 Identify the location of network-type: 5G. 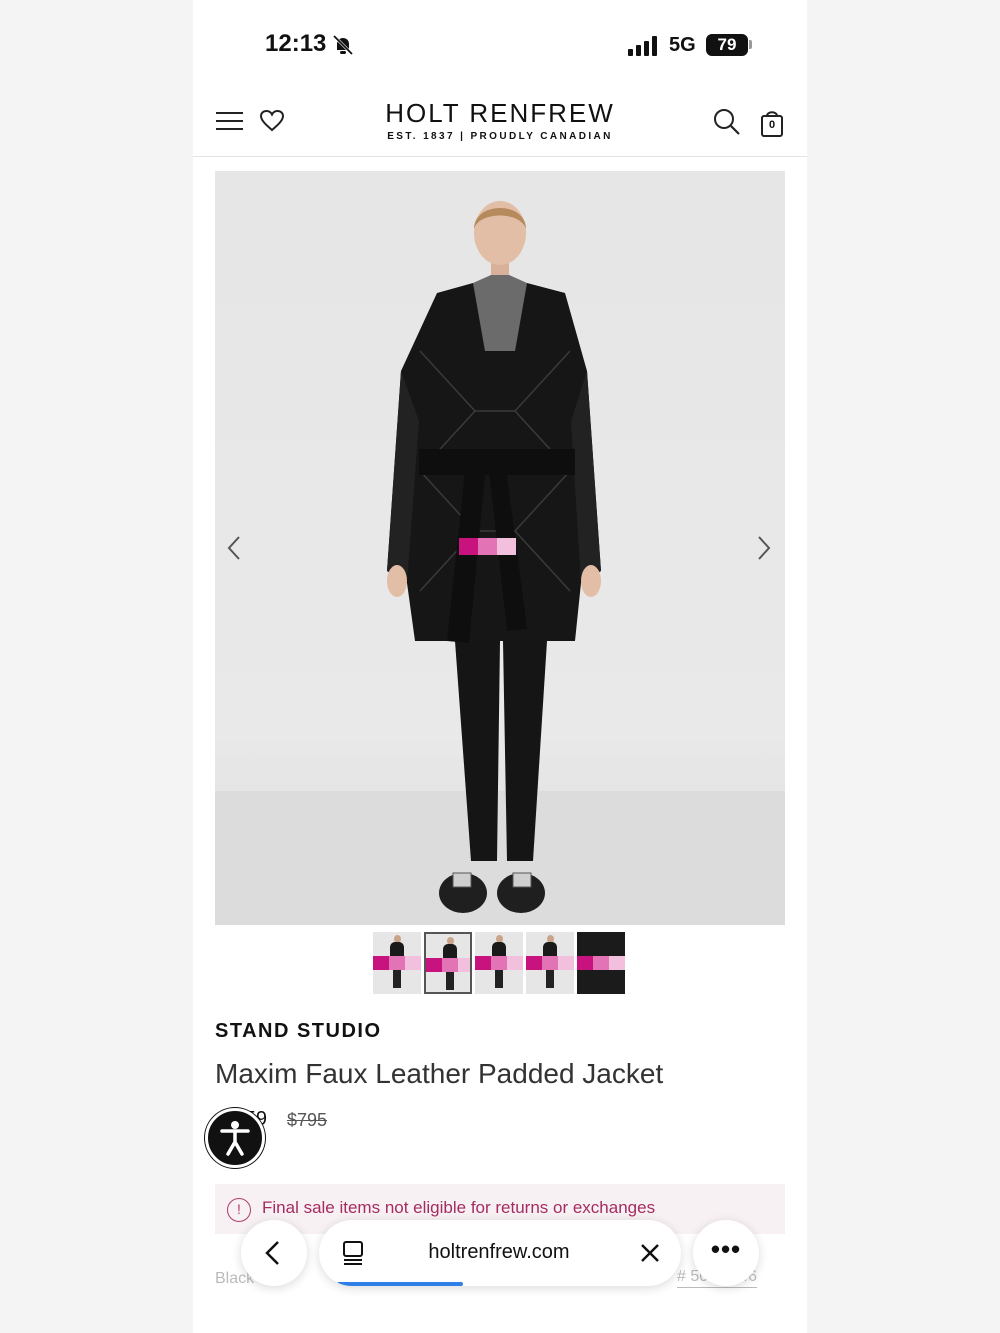
(682, 45).